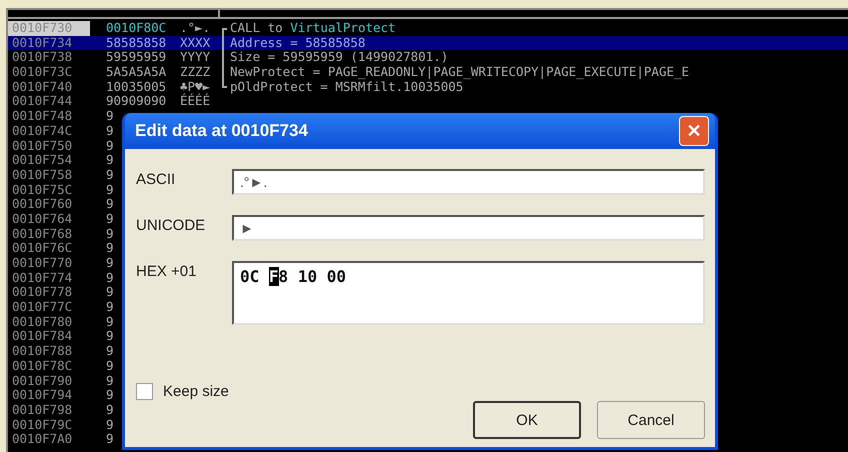 This screenshot has width=848, height=452. What do you see at coordinates (196, 58) in the screenshot?
I see `ascii-cell-text: YYYY` at bounding box center [196, 58].